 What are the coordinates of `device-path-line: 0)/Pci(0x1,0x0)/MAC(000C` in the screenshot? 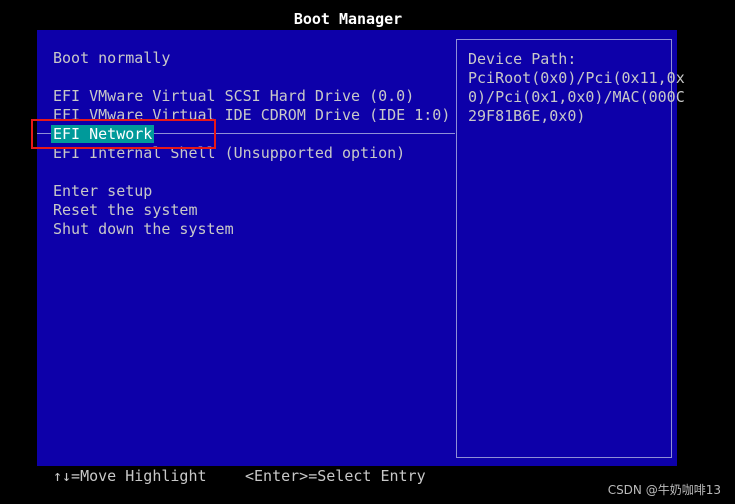 It's located at (576, 97).